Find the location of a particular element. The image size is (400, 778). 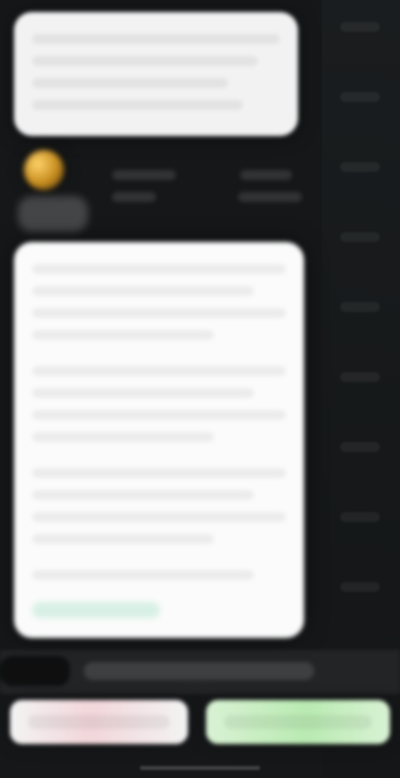

message-bubble-top is located at coordinates (156, 74).